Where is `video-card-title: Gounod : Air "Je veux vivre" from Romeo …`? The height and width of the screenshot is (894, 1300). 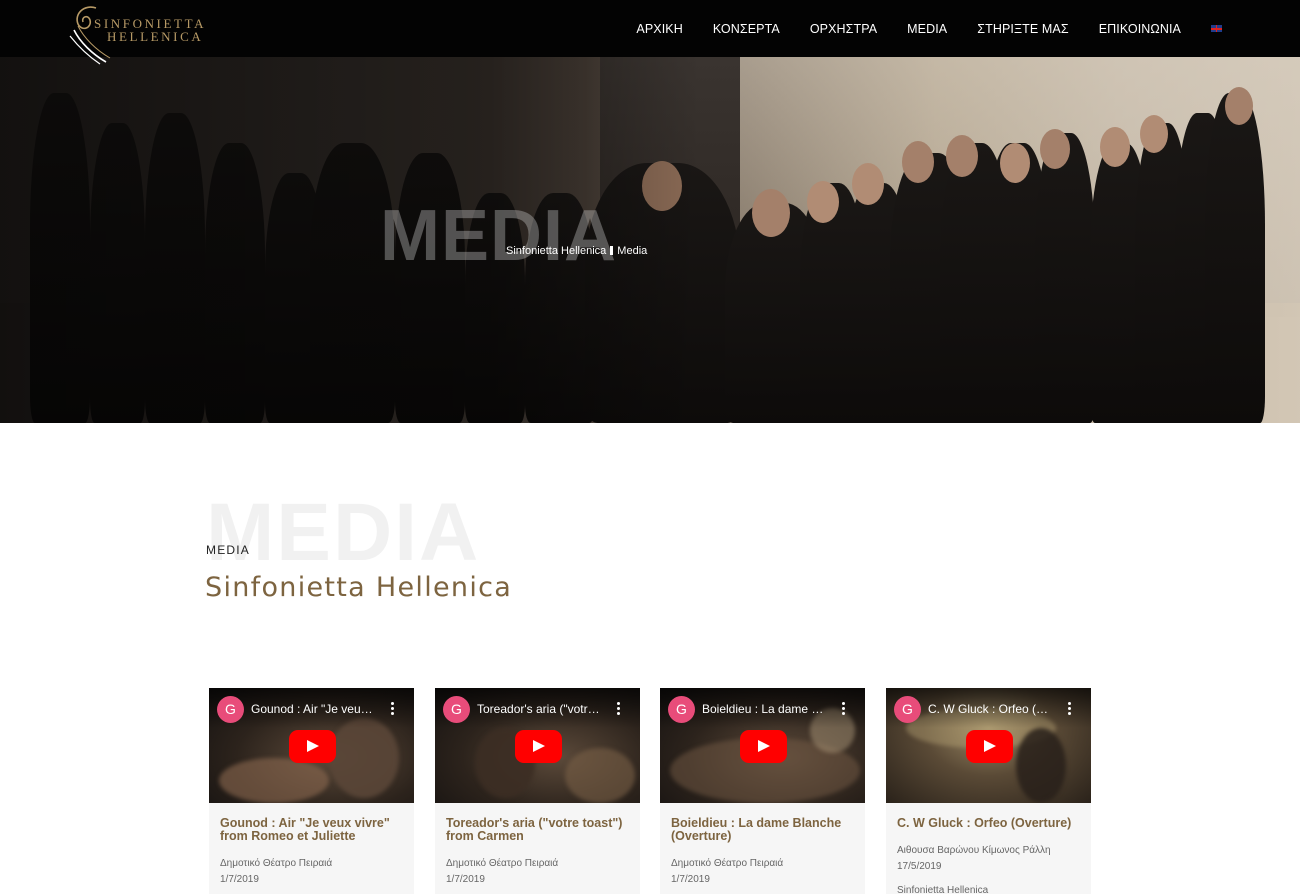 video-card-title: Gounod : Air "Je veux vivre" from Romeo … is located at coordinates (315, 830).